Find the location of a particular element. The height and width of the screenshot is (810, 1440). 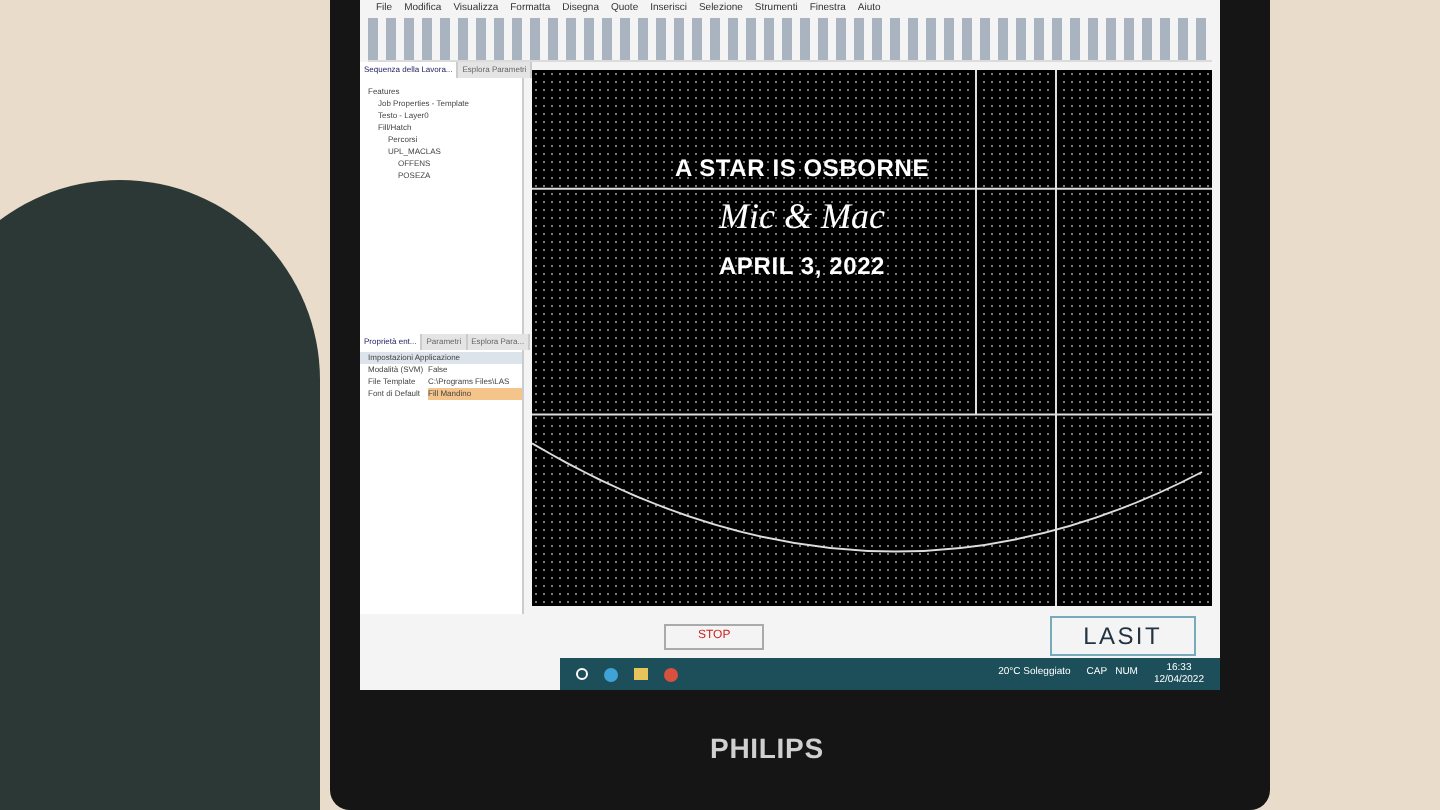

canvas-text: APRIL 3, 2022 is located at coordinates (802, 267).